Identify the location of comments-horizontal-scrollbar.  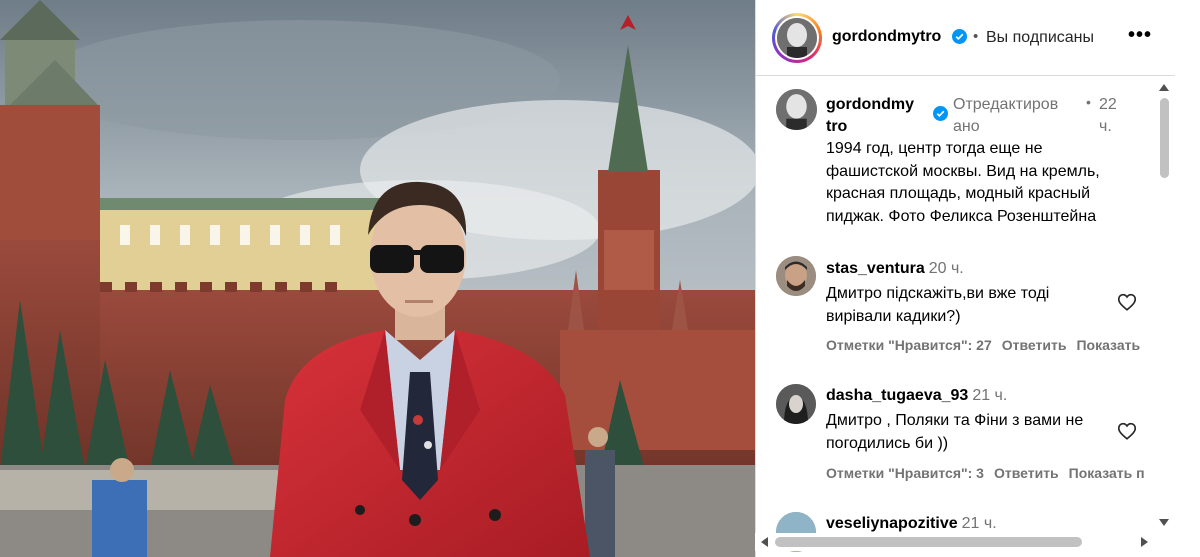
(955, 542).